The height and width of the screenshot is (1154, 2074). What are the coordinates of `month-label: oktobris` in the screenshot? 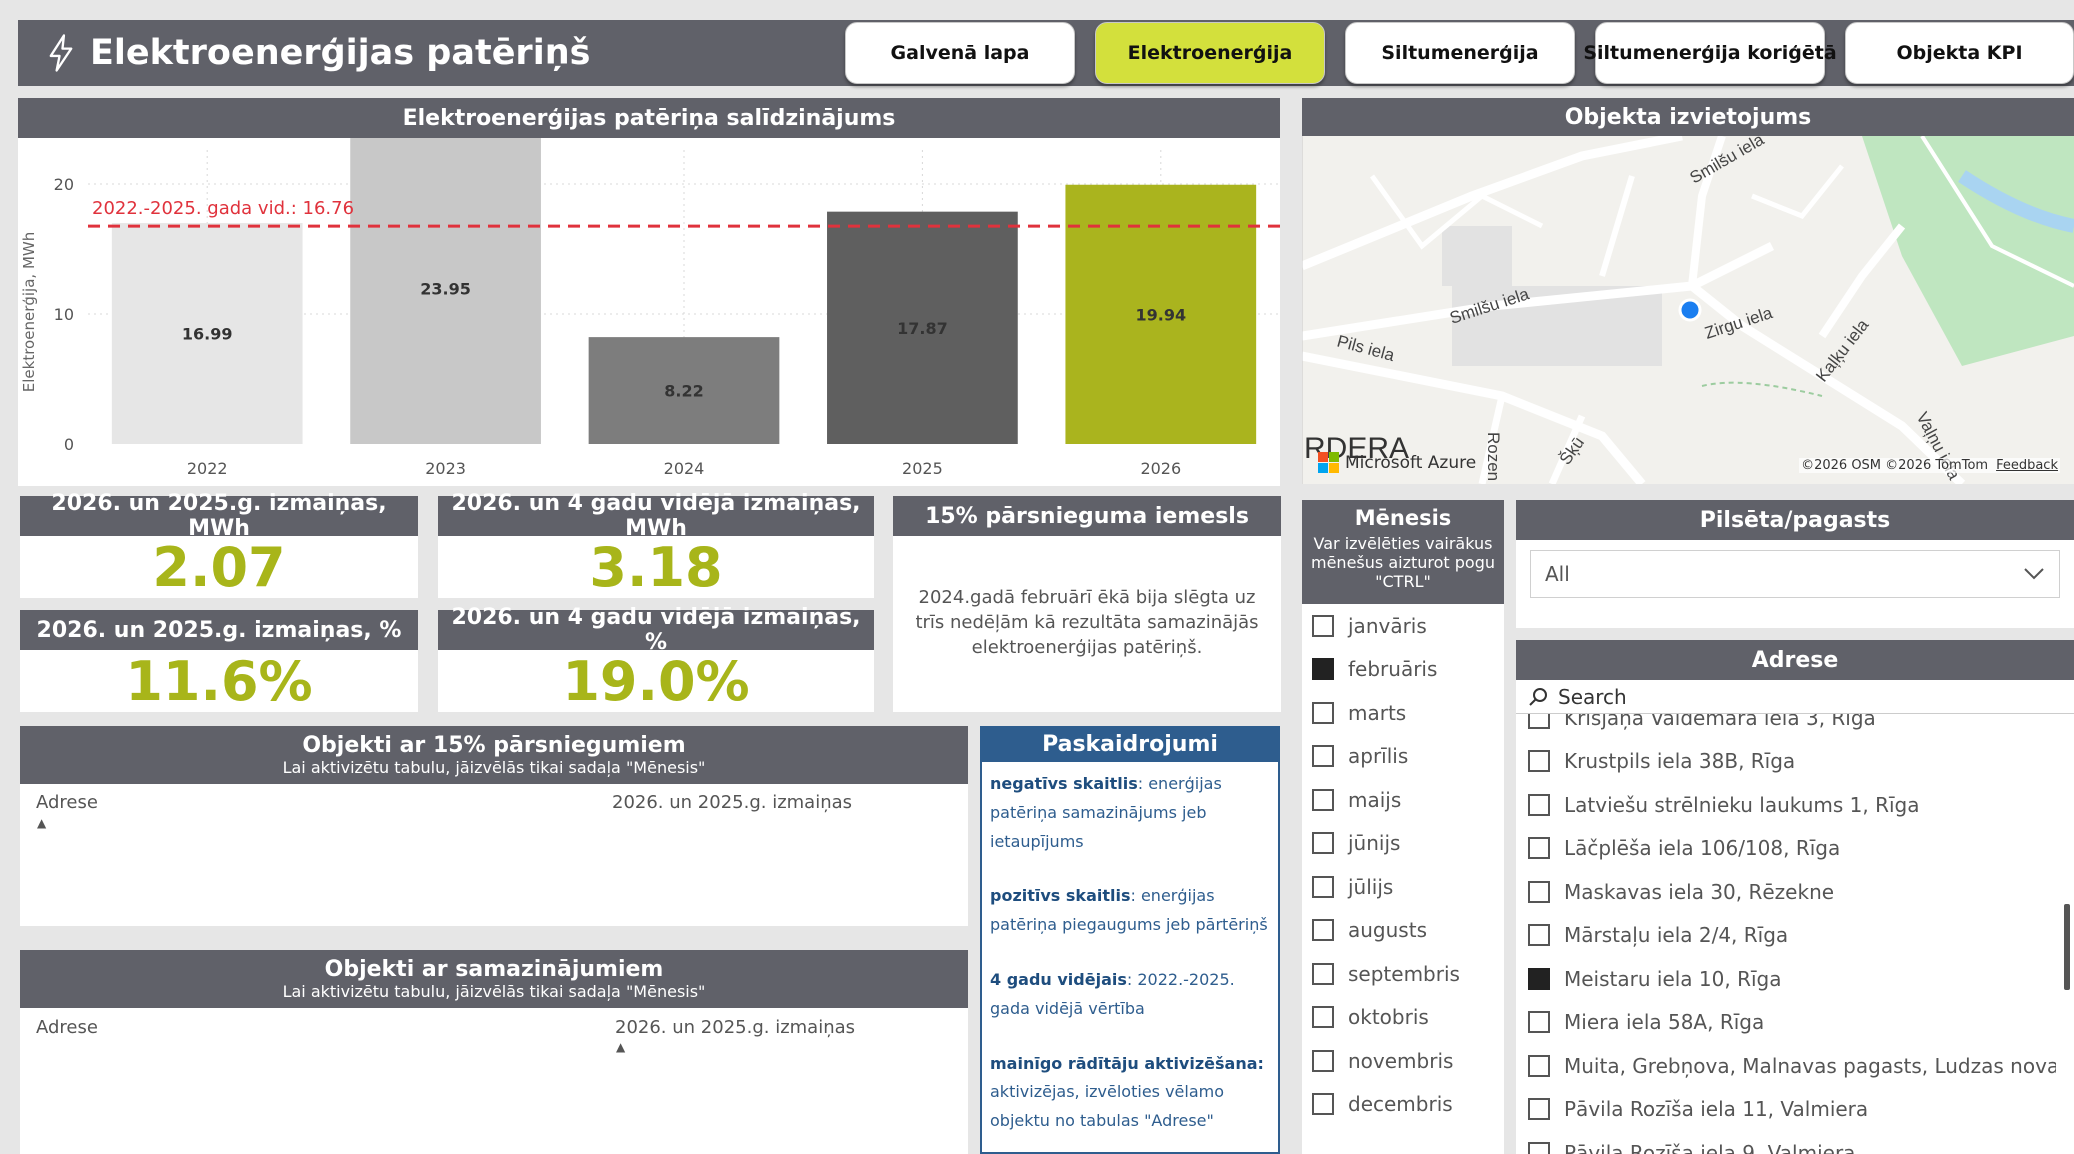 It's located at (1388, 1017).